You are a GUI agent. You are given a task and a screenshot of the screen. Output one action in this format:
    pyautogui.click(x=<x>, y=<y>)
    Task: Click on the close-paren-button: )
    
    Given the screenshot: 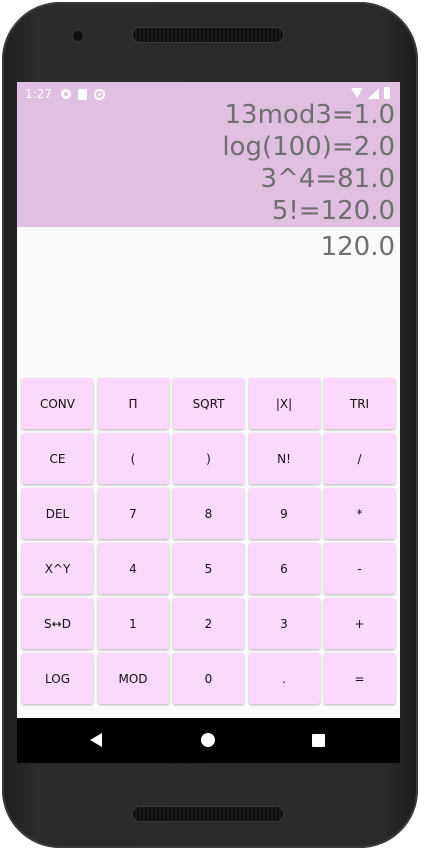 What is the action you would take?
    pyautogui.click(x=208, y=458)
    